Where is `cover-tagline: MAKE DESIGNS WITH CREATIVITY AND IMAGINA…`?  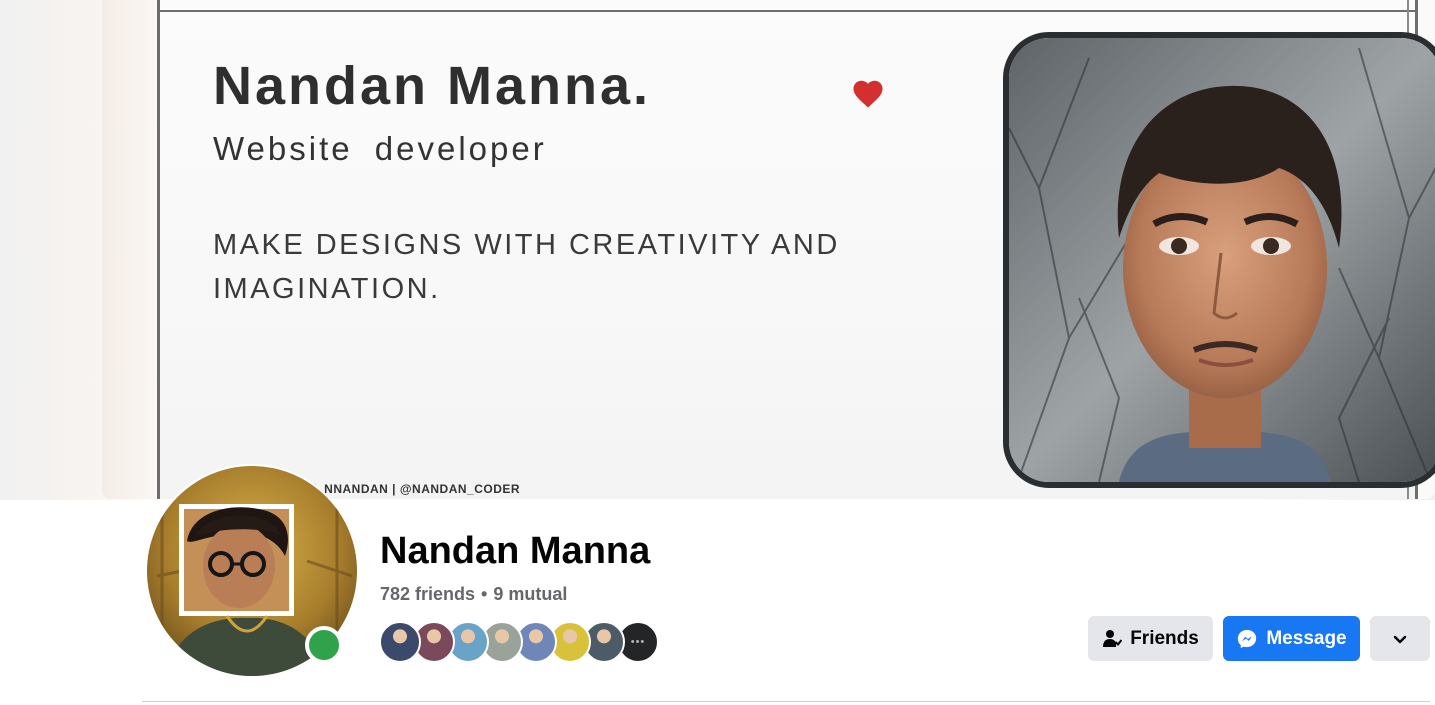 cover-tagline: MAKE DESIGNS WITH CREATIVITY AND IMAGINA… is located at coordinates (526, 267).